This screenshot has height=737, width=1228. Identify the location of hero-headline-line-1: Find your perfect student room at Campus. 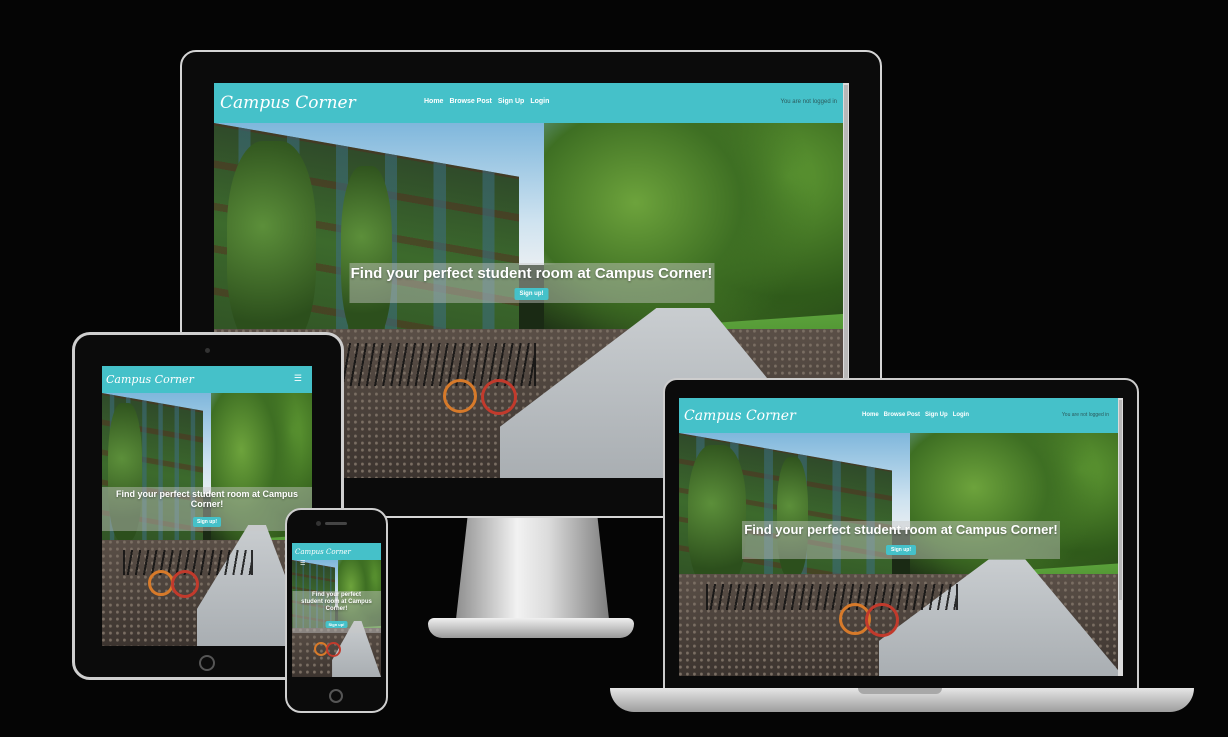
(207, 494).